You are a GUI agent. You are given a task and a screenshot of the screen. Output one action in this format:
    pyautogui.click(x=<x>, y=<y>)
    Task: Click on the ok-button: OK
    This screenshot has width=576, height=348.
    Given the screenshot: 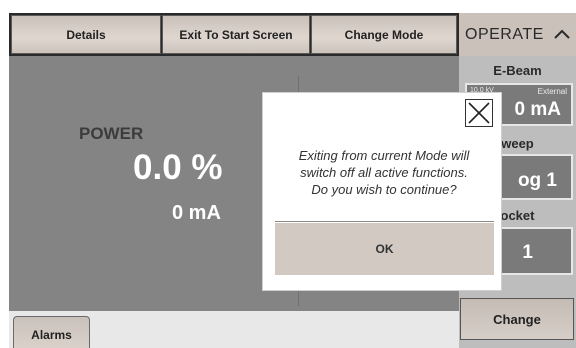 What is the action you would take?
    pyautogui.click(x=384, y=249)
    